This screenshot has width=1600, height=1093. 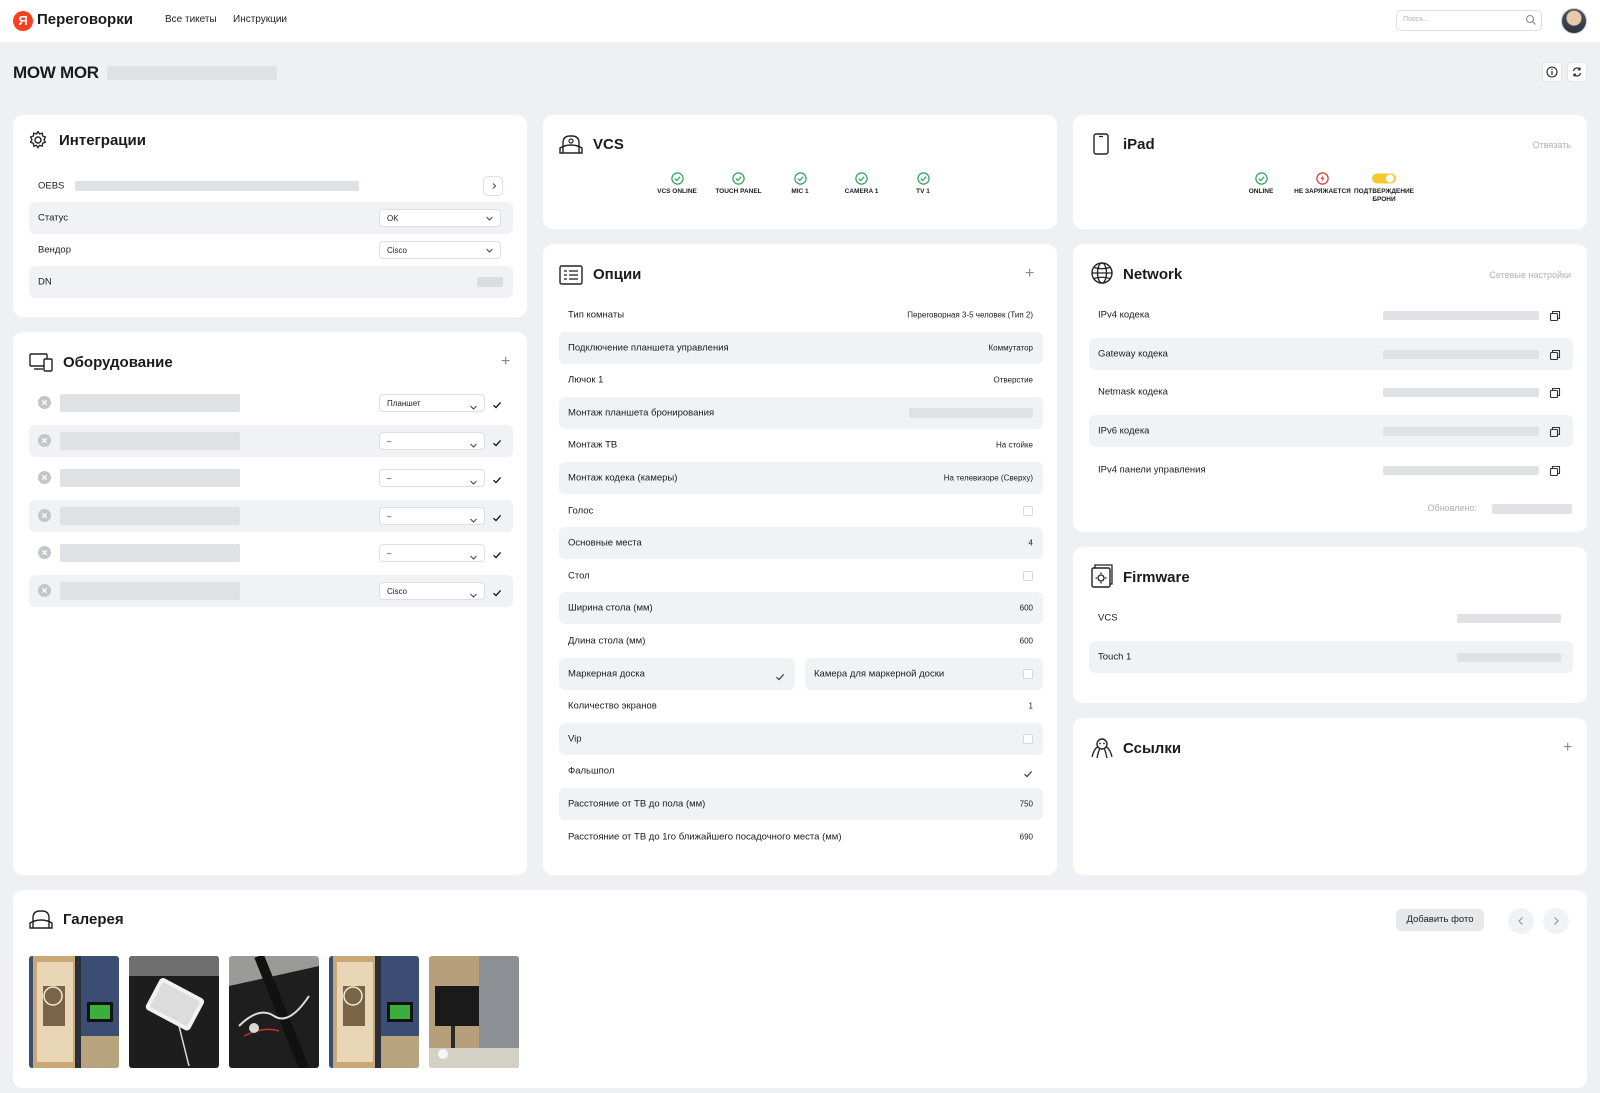 I want to click on option-value: Переговорная 3-5 человек (Тип 2), so click(x=970, y=315).